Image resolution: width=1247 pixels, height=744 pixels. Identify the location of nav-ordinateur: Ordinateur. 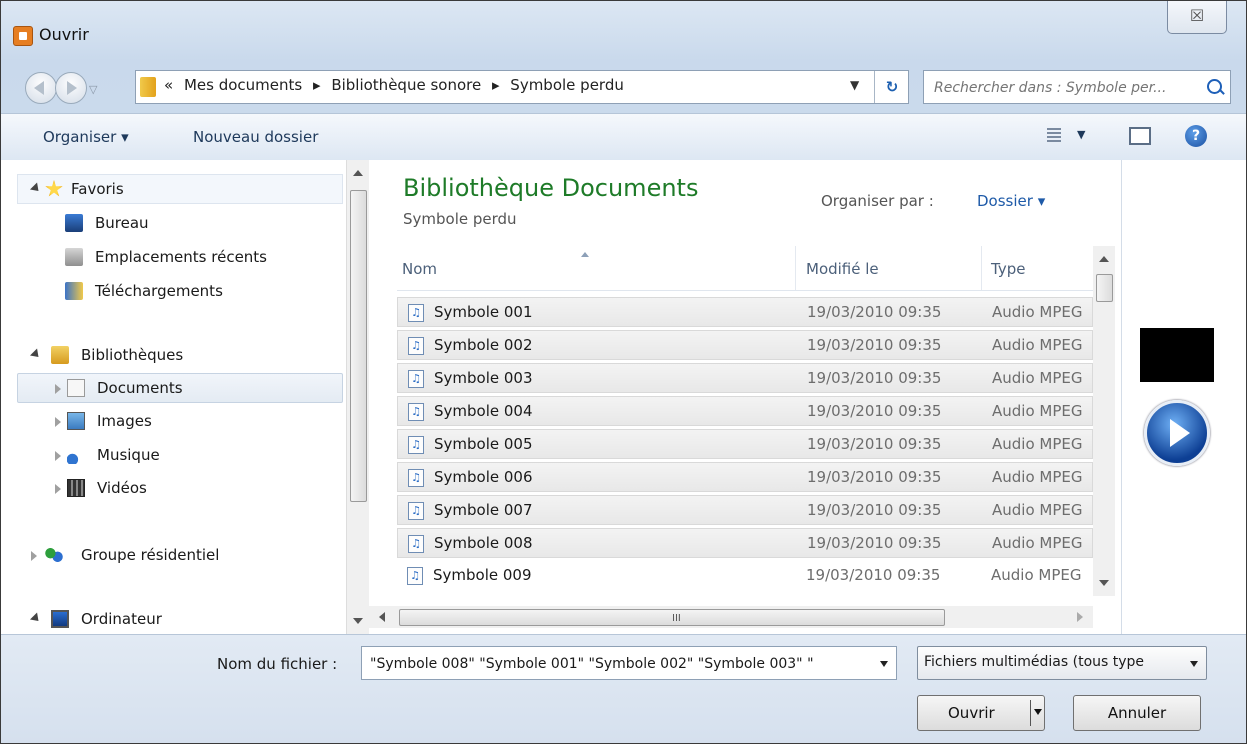
(171, 619).